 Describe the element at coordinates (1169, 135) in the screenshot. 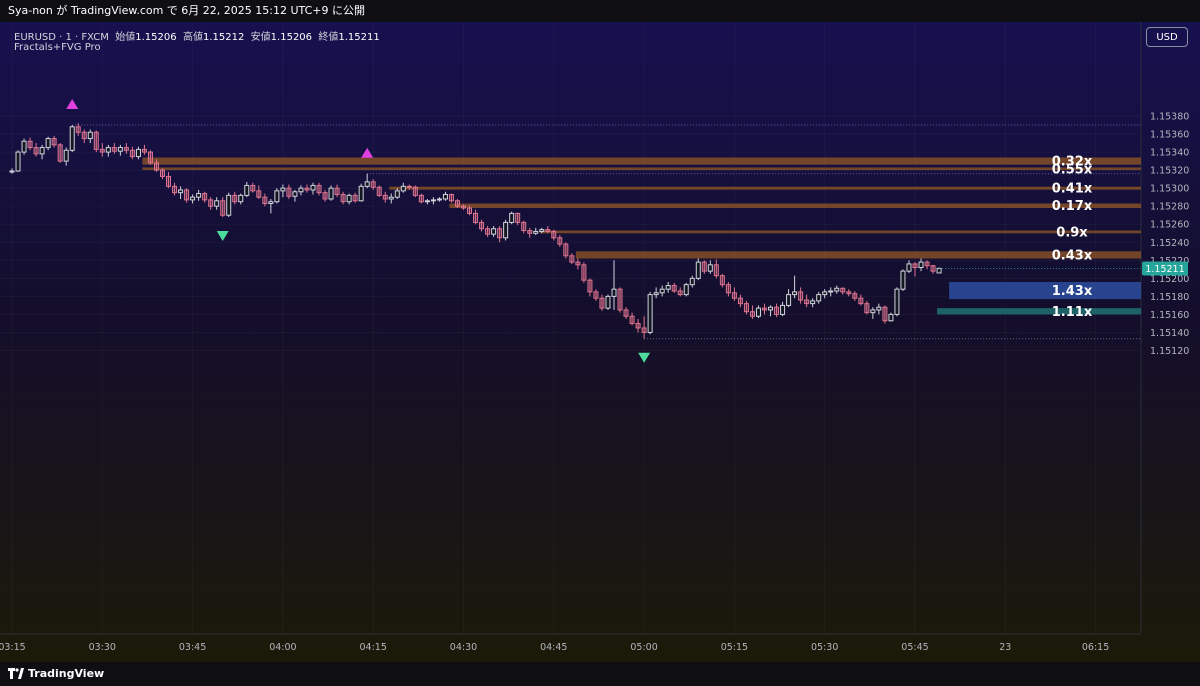

I see `price-tick-label: 1.15360` at that location.